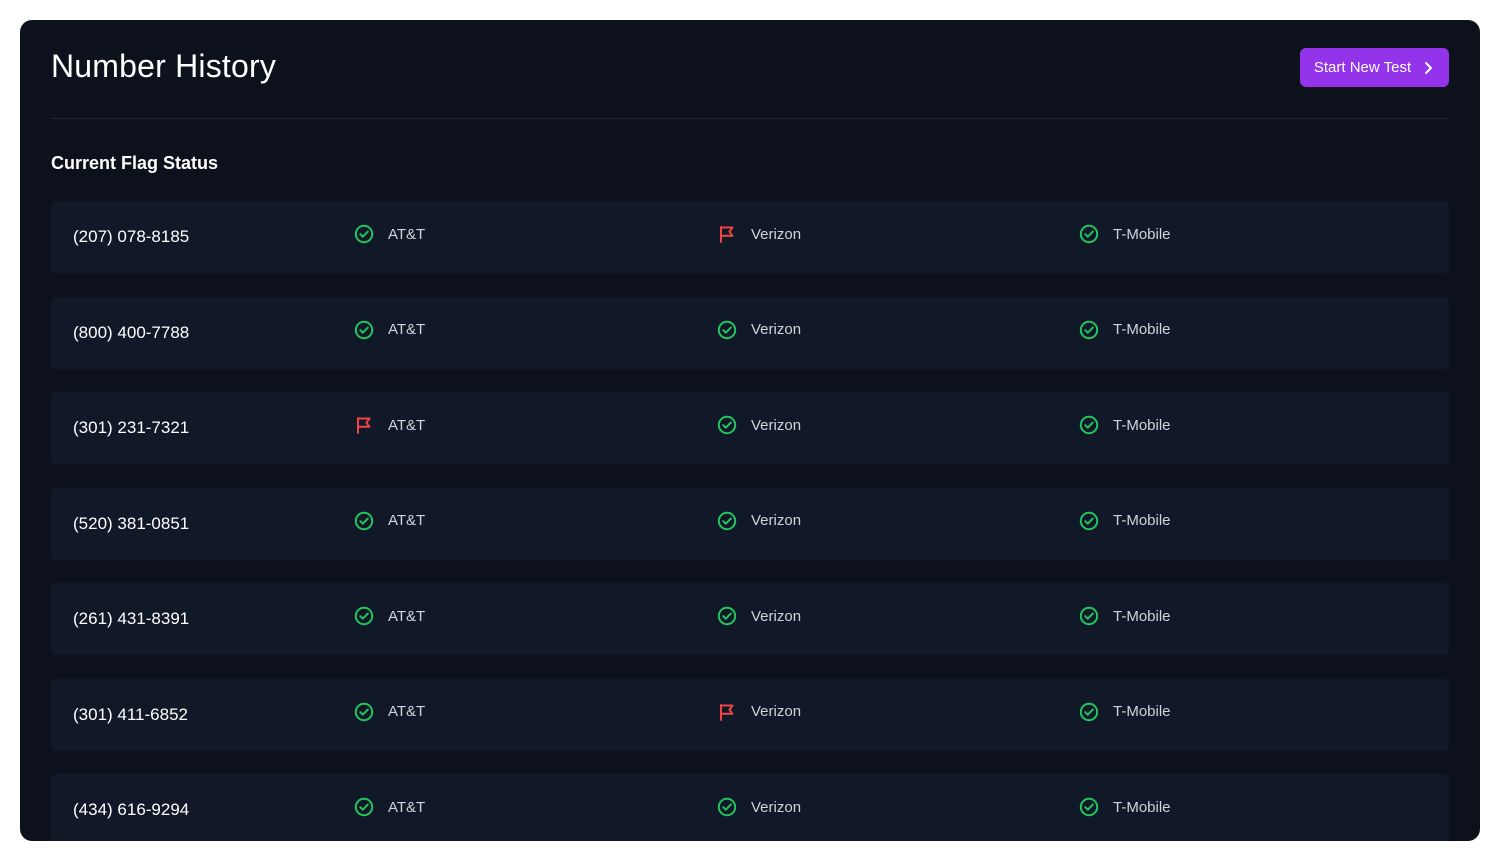 The width and height of the screenshot is (1500, 861). What do you see at coordinates (131, 618) in the screenshot?
I see `phone-number: (261) 431-8391` at bounding box center [131, 618].